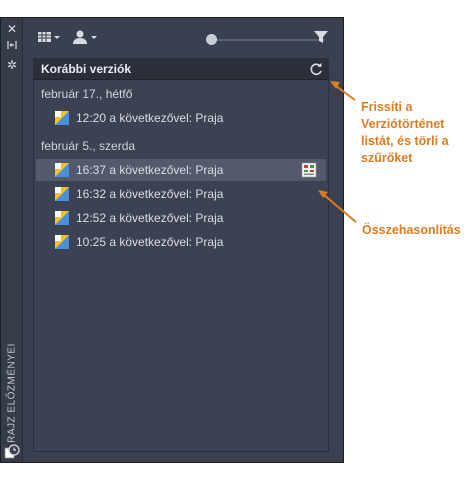 Image resolution: width=474 pixels, height=480 pixels. I want to click on refresh-callout-line: Verziótörténet, so click(403, 124).